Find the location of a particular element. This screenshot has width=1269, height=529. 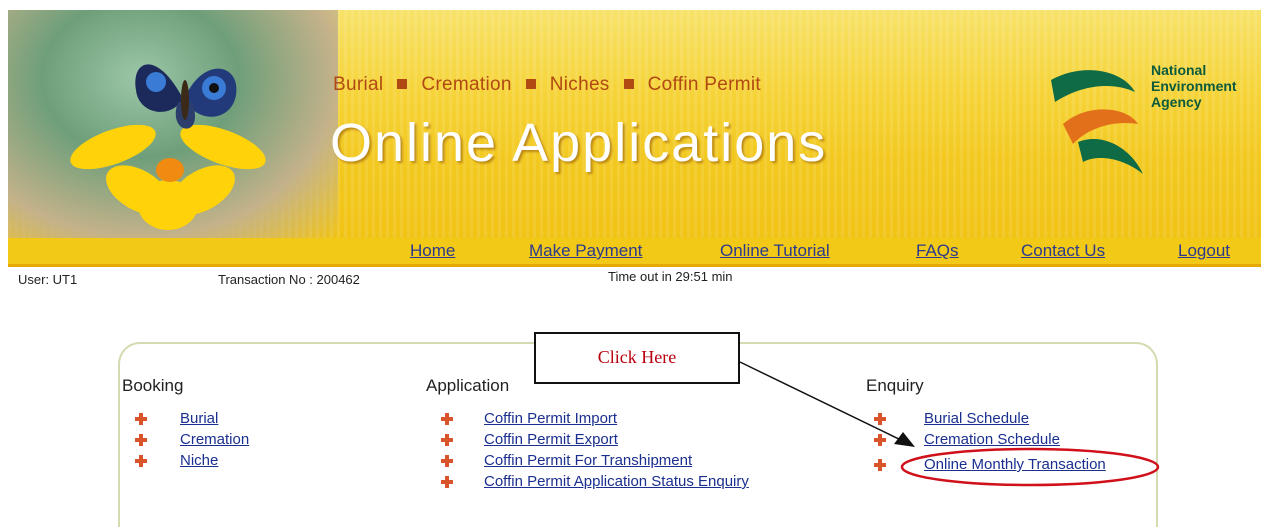

nav-home-link: Home is located at coordinates (432, 251).